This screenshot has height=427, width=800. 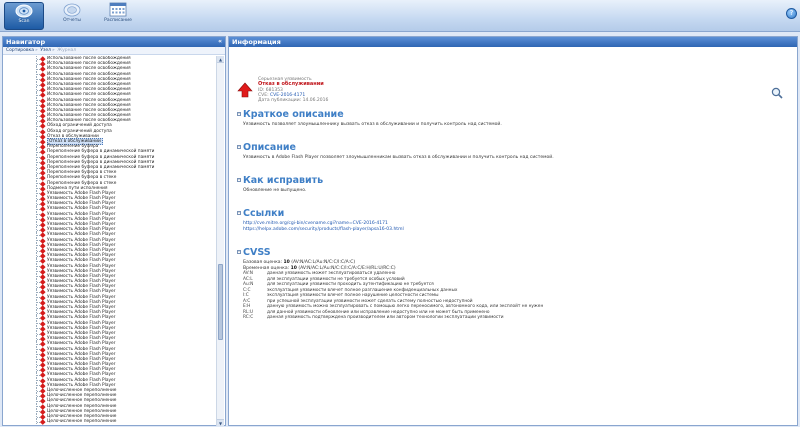 What do you see at coordinates (507, 252) in the screenshot?
I see `cvss-title: - CVSS` at bounding box center [507, 252].